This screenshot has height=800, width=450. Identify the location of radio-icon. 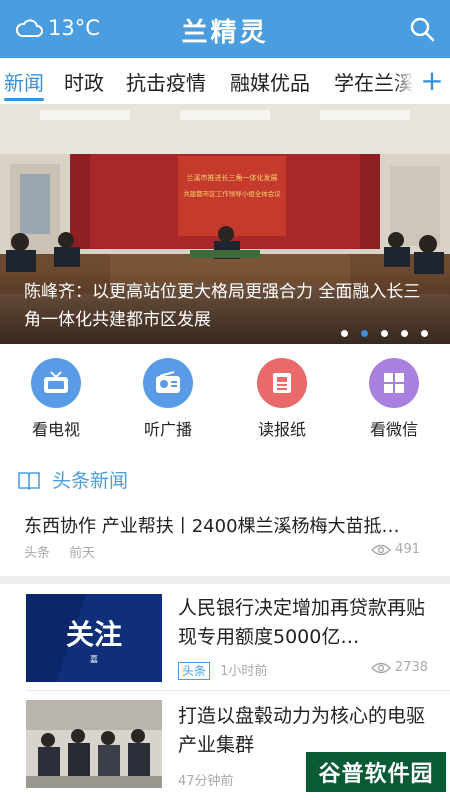
(168, 383).